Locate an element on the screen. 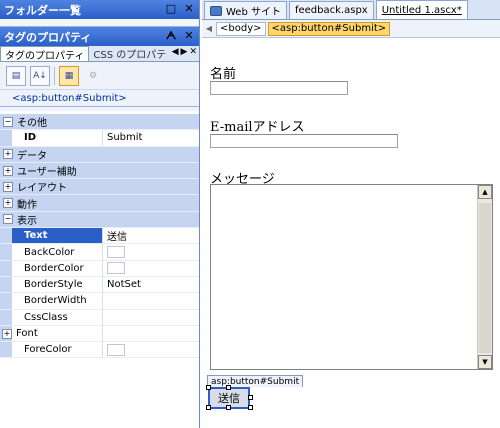 This screenshot has width=500, height=428. property-name-text: BorderWidth is located at coordinates (55, 301).